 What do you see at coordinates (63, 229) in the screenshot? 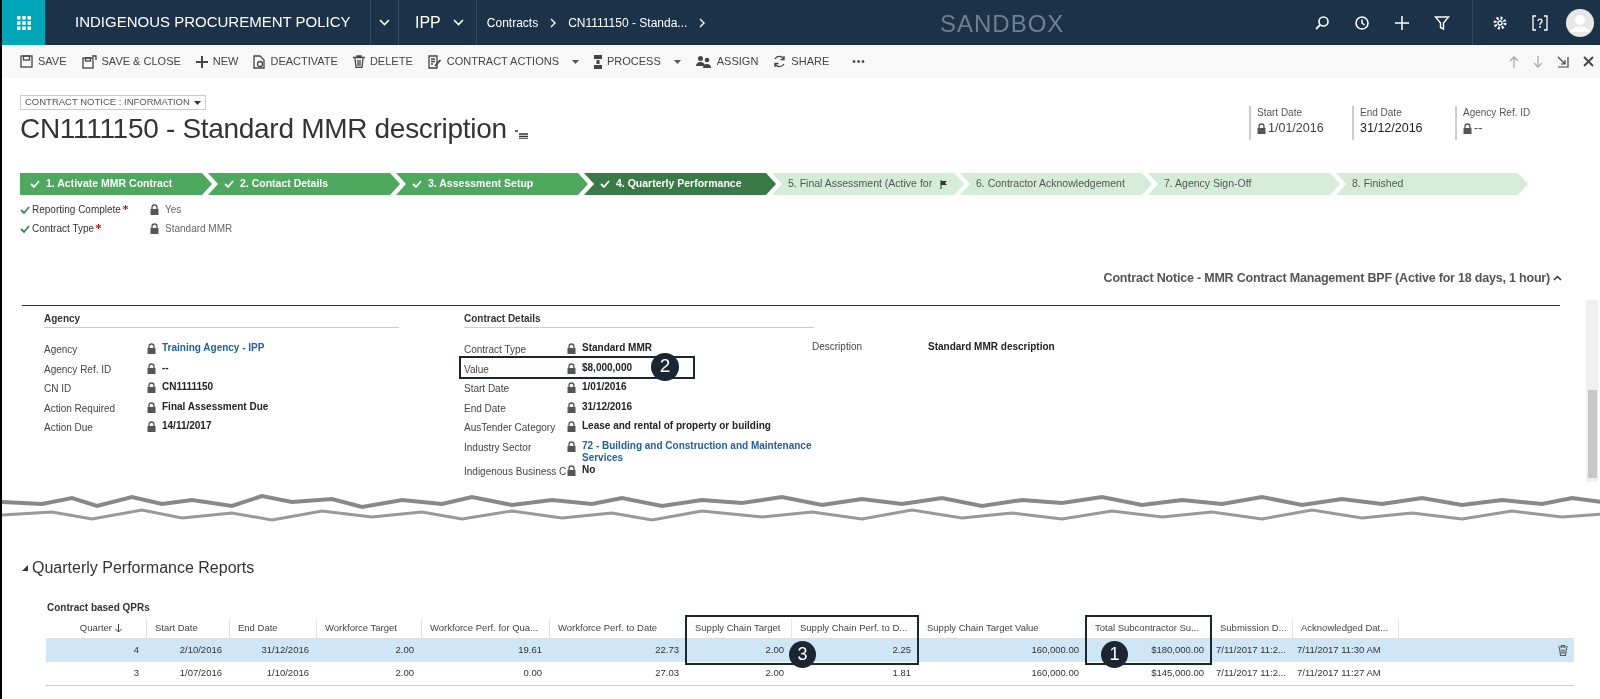
I see `stage-field-label: Contract Type` at bounding box center [63, 229].